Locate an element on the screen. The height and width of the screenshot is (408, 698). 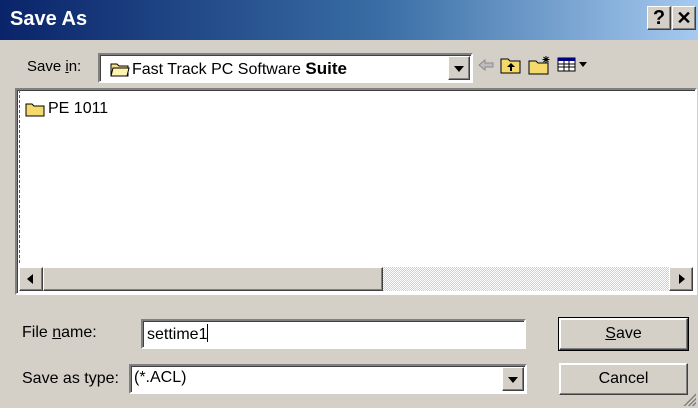
list-item: PE 1011 is located at coordinates (66, 109).